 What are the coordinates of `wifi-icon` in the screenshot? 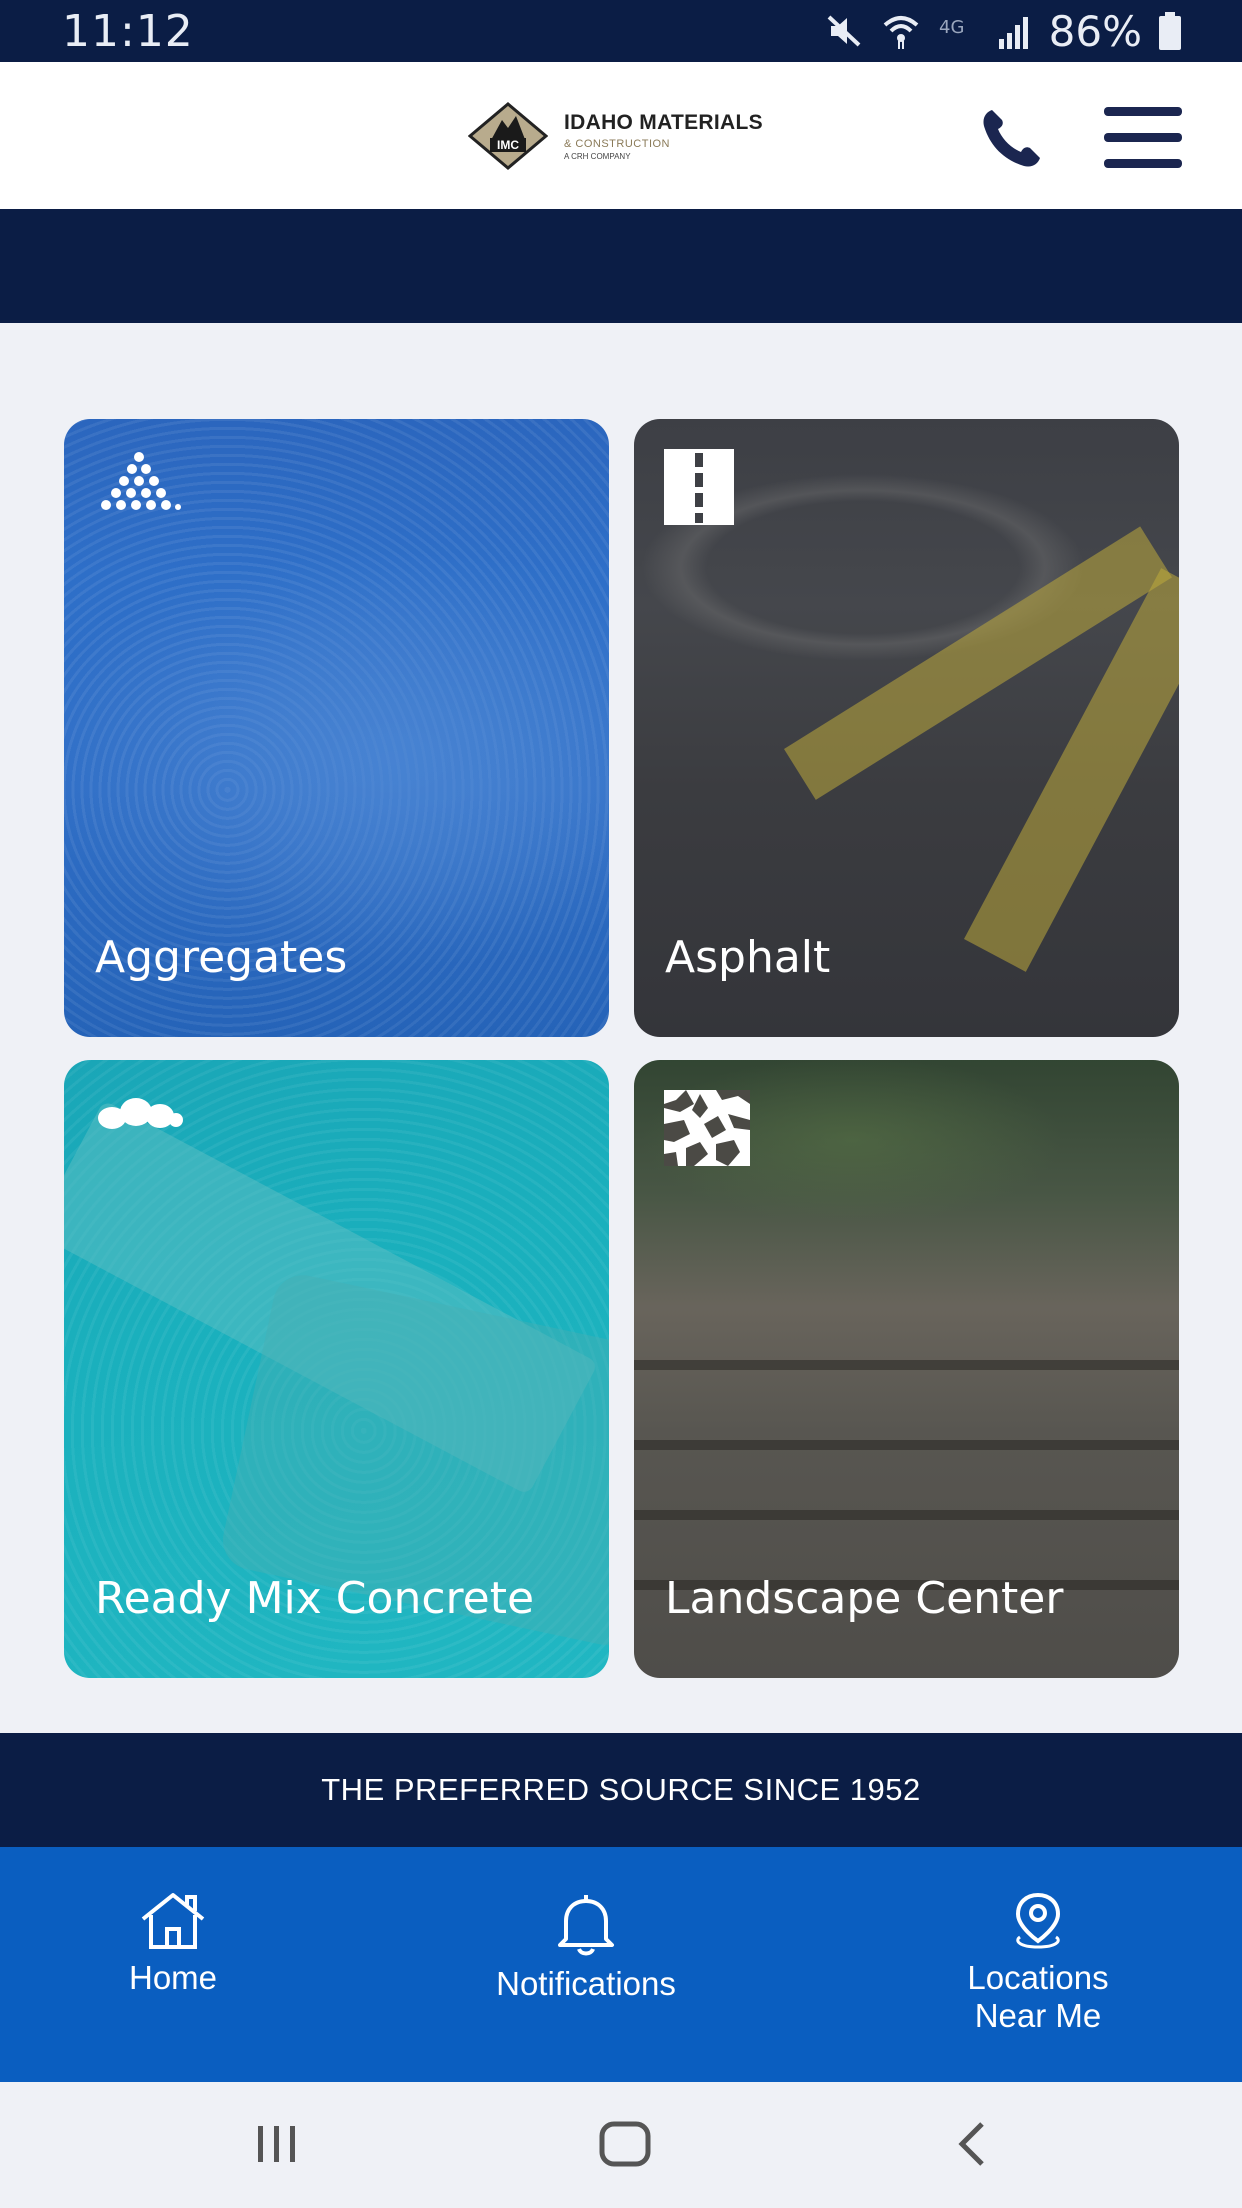 It's located at (900, 32).